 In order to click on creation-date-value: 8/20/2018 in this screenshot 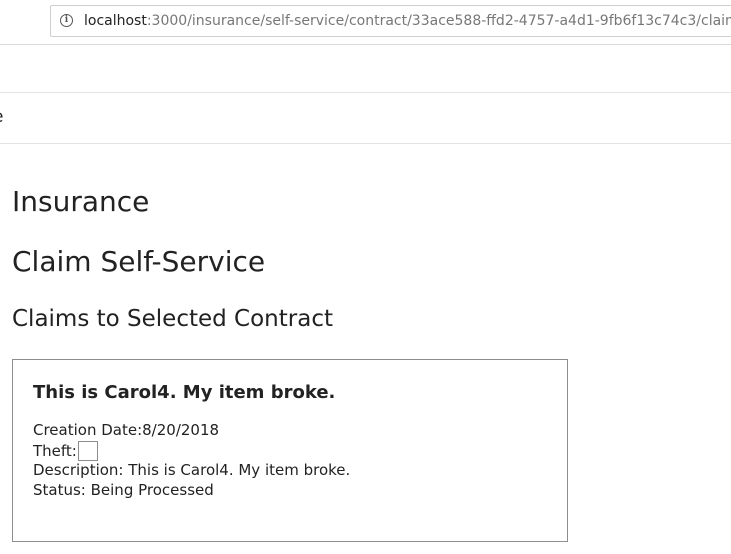, I will do `click(181, 430)`.